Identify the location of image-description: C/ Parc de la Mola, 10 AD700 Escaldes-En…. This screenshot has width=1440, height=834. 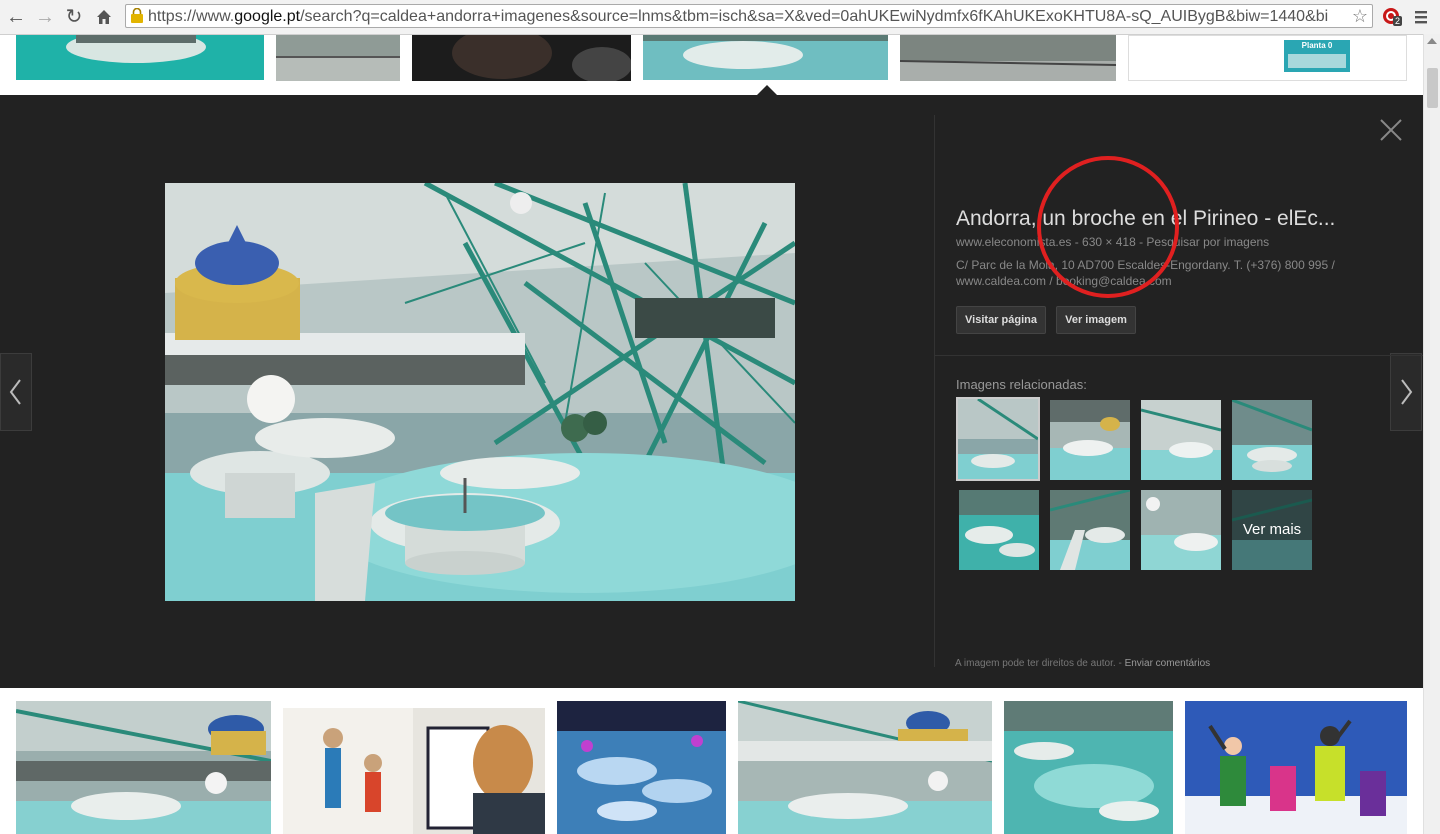
(1145, 273).